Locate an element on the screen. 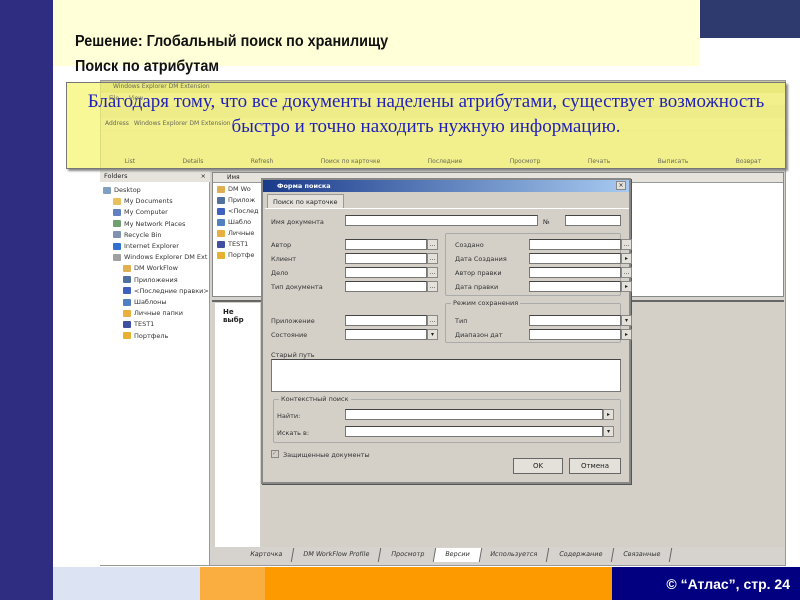 This screenshot has width=800, height=600. tab-card-search: Поиск по карточке is located at coordinates (305, 201).